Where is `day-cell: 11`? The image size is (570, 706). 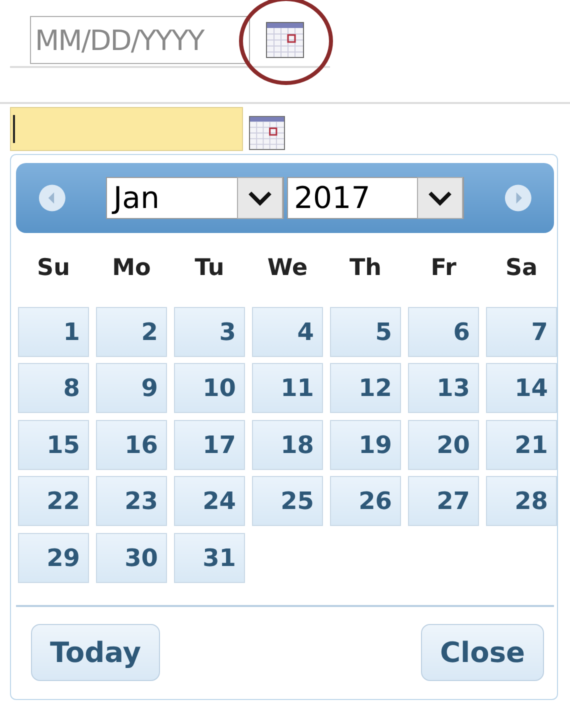 day-cell: 11 is located at coordinates (287, 388).